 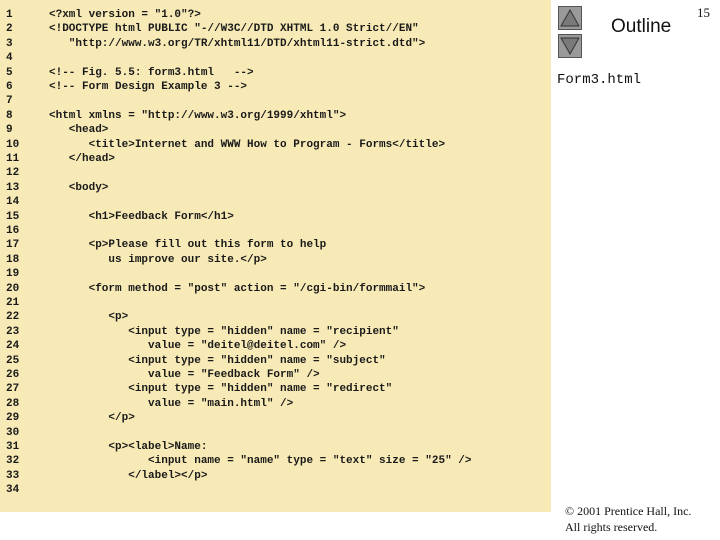 What do you see at coordinates (9, 87) in the screenshot?
I see `line-number: 6` at bounding box center [9, 87].